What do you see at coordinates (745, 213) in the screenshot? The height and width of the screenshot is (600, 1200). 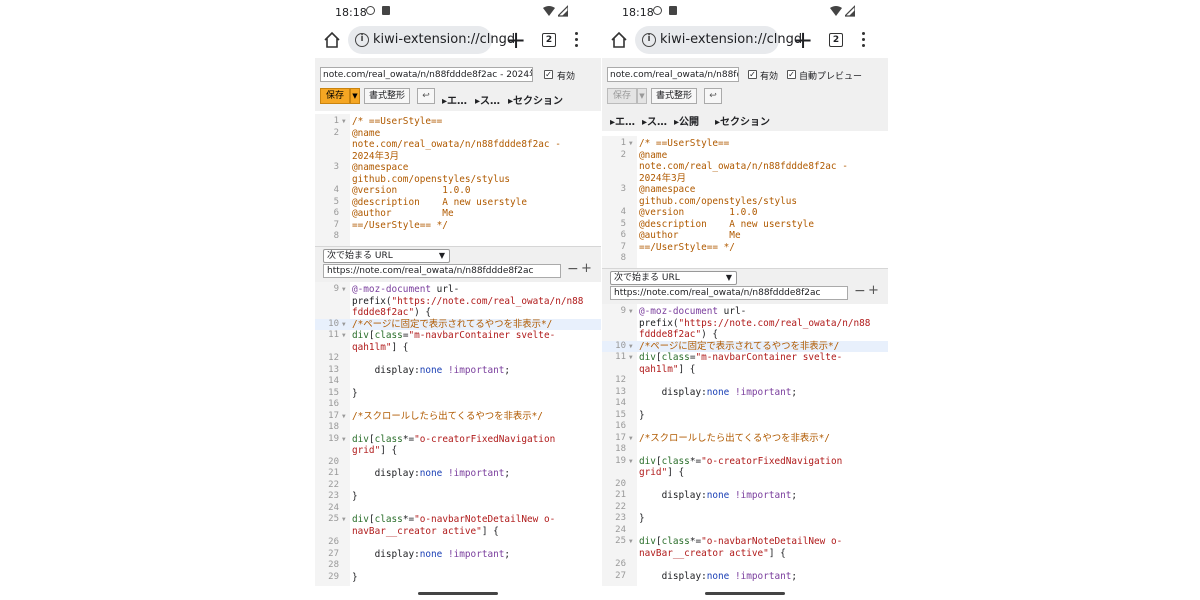 I see `code-line: 4 @version 1.0.0` at bounding box center [745, 213].